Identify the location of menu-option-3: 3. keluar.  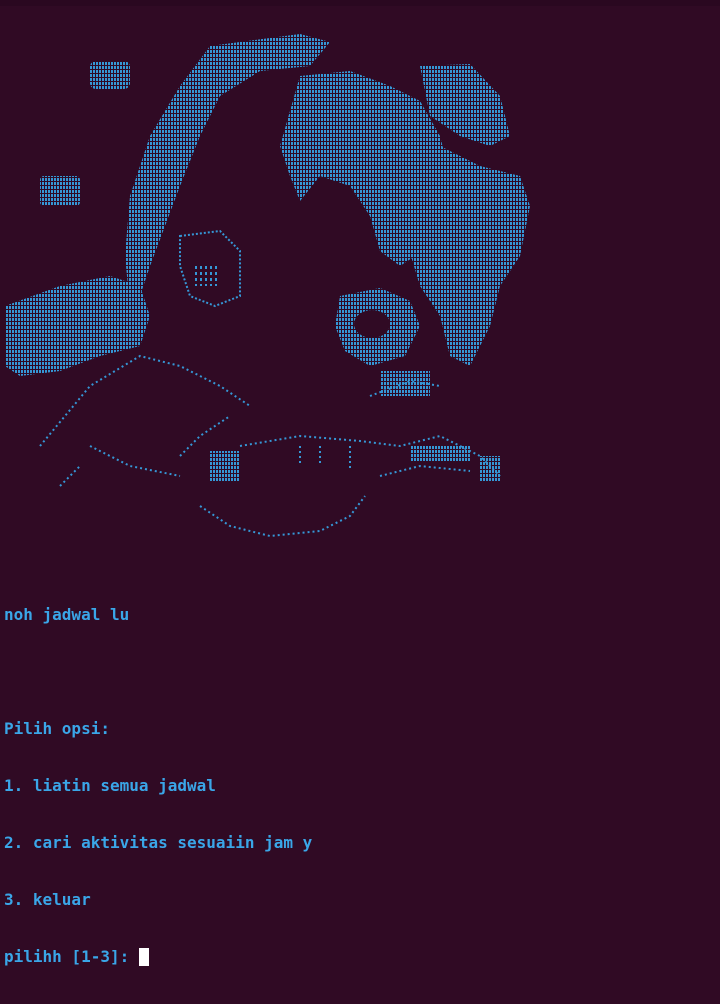
(47, 899).